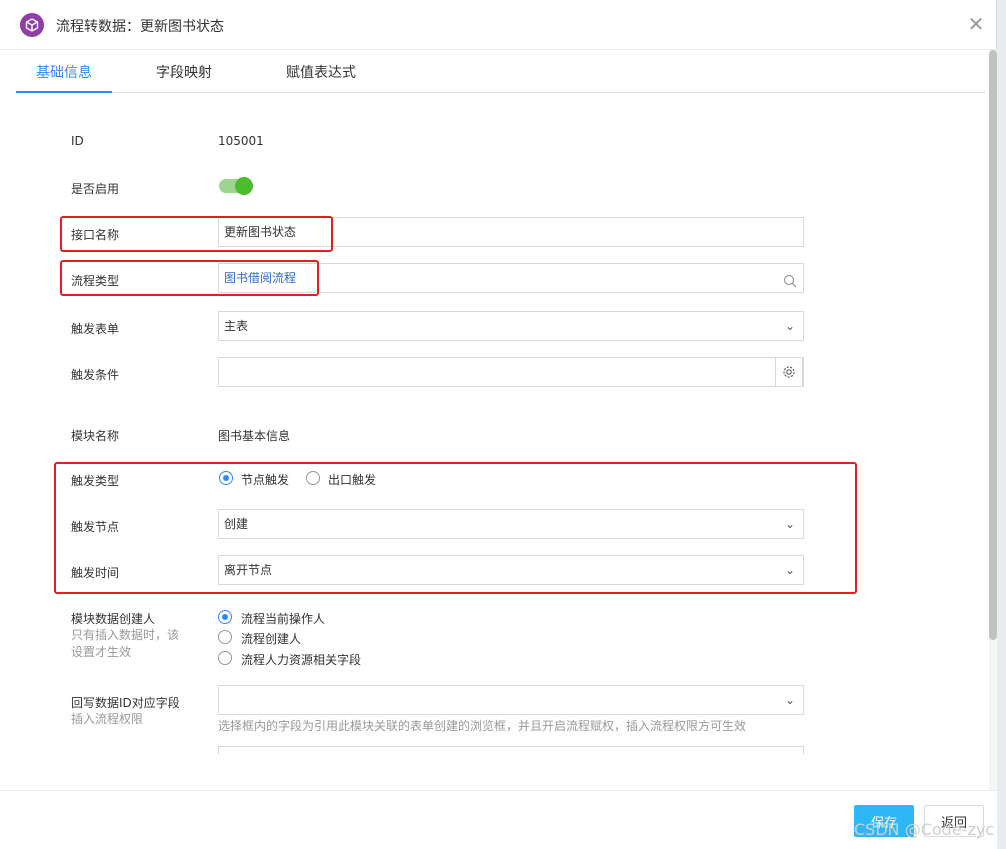 This screenshot has width=1006, height=849. Describe the element at coordinates (511, 700) in the screenshot. I see `writeback-select: ⌄` at that location.